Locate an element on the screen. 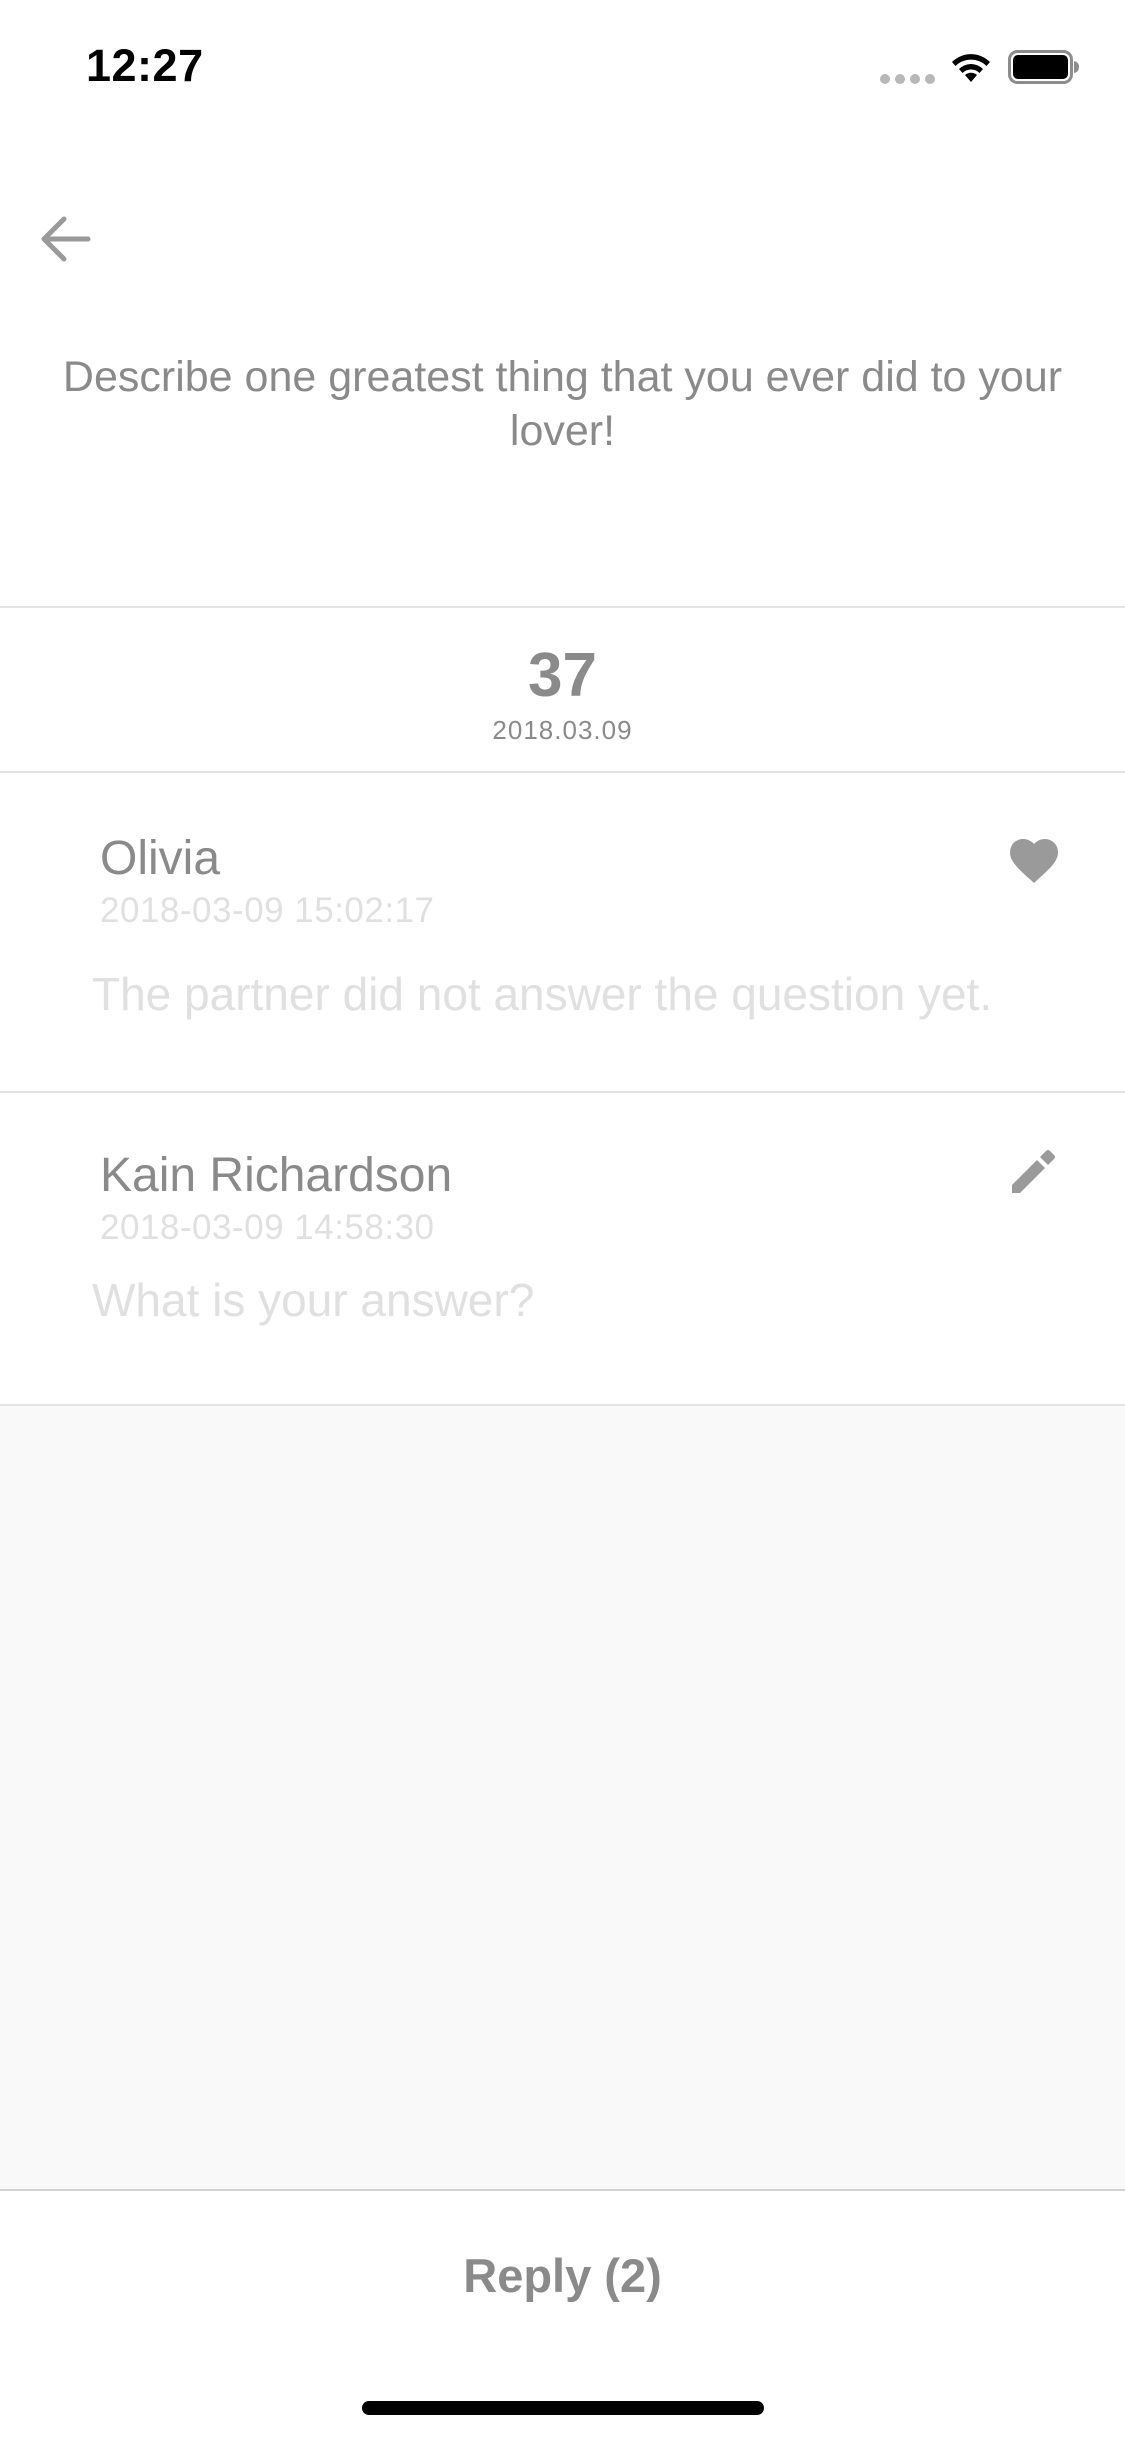 The width and height of the screenshot is (1125, 2438). back-arrow-icon is located at coordinates (65, 239).